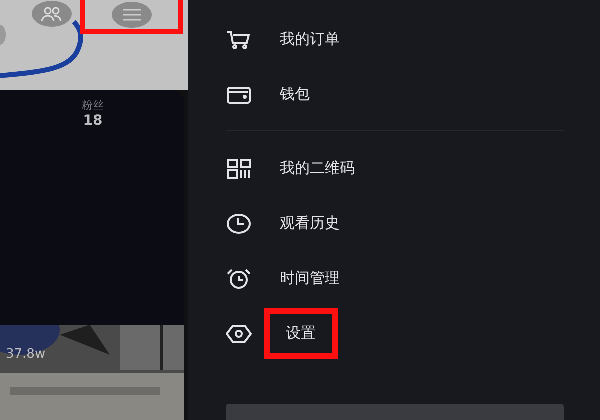  What do you see at coordinates (310, 223) in the screenshot?
I see `menu-item: 观看历史` at bounding box center [310, 223].